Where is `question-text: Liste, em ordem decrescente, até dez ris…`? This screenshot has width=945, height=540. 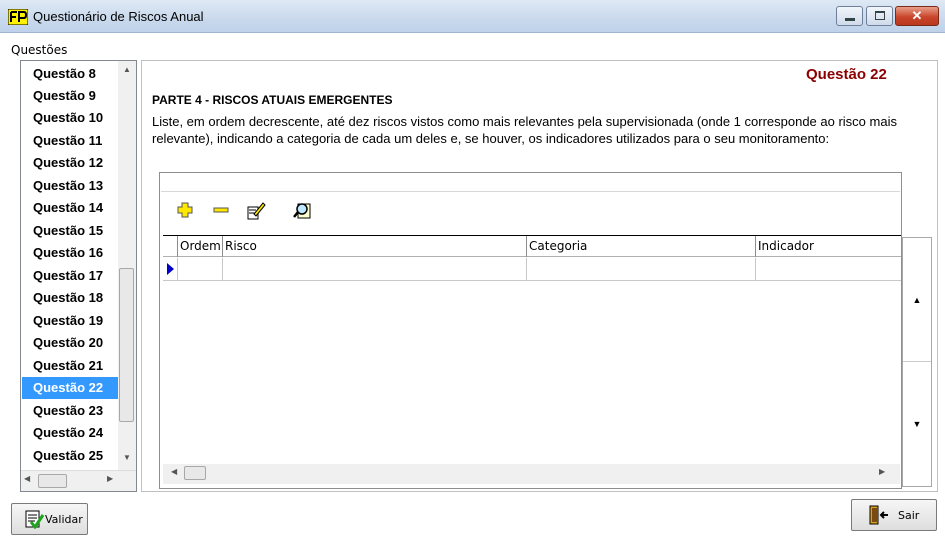 question-text: Liste, em ordem decrescente, até dez ris… is located at coordinates (524, 130).